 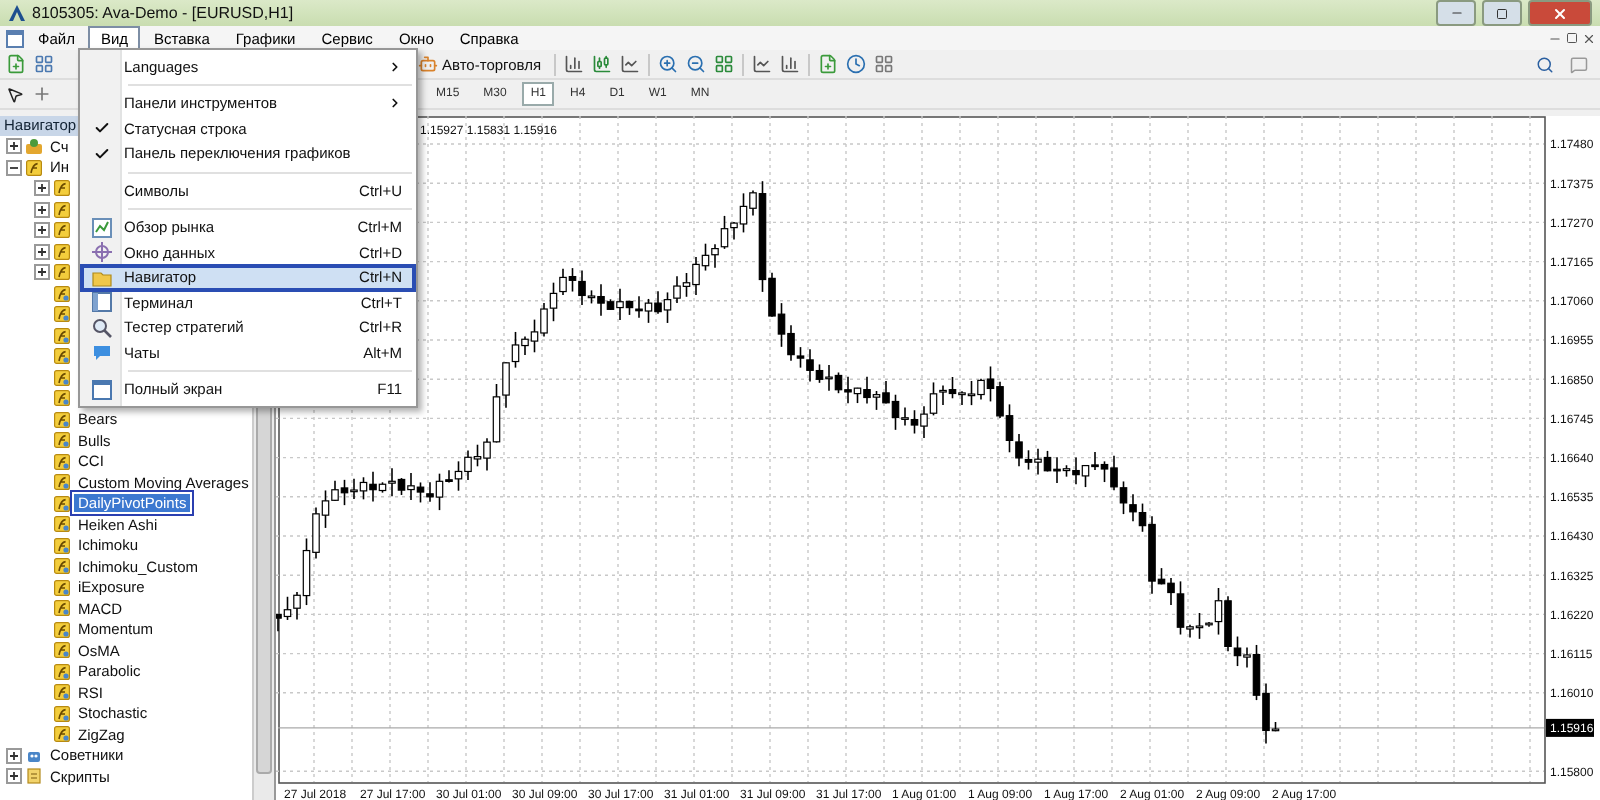 What do you see at coordinates (16, 64) in the screenshot?
I see `new-chart-icon` at bounding box center [16, 64].